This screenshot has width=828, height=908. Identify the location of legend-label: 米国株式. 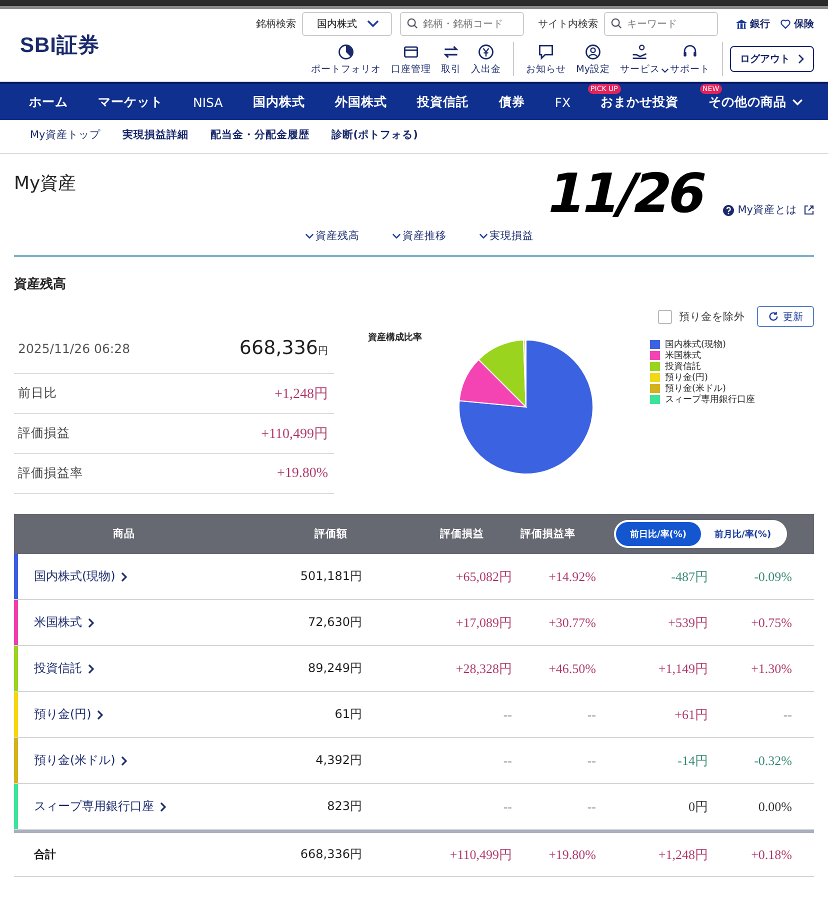
(683, 356).